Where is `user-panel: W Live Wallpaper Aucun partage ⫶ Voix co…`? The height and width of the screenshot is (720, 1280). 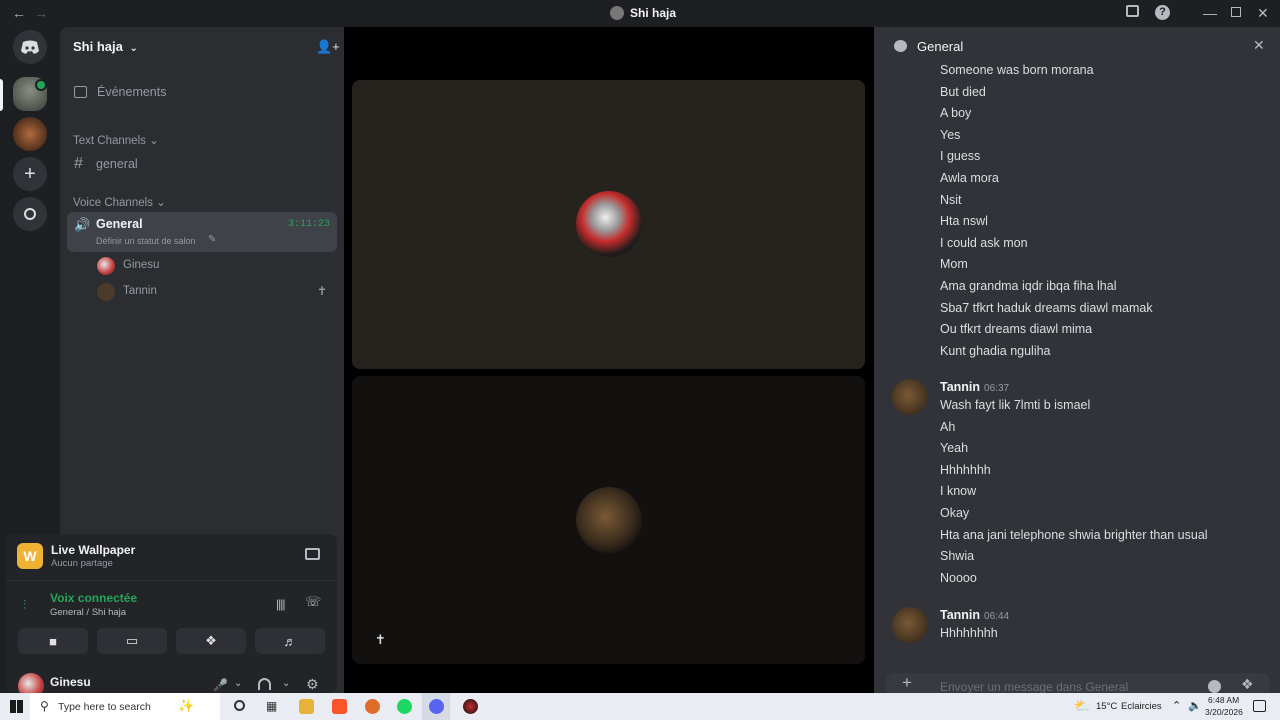
user-panel: W Live Wallpaper Aucun partage ⫶ Voix co… is located at coordinates (171, 616).